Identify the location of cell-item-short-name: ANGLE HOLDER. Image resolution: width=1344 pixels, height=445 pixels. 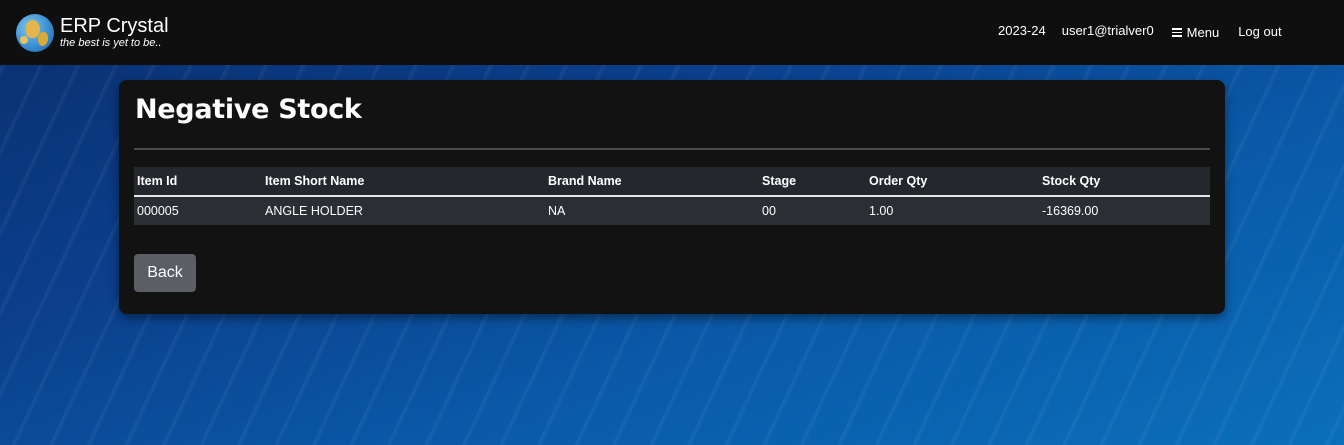
(403, 210).